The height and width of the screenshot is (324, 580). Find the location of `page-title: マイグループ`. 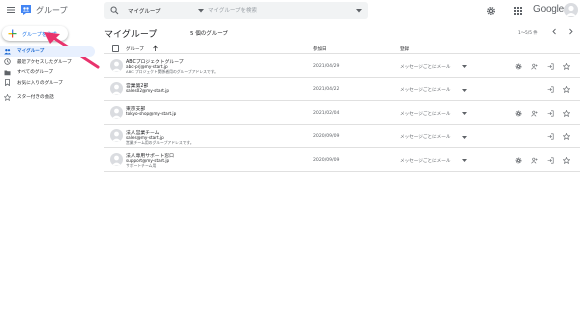

page-title: マイグループ is located at coordinates (131, 35).